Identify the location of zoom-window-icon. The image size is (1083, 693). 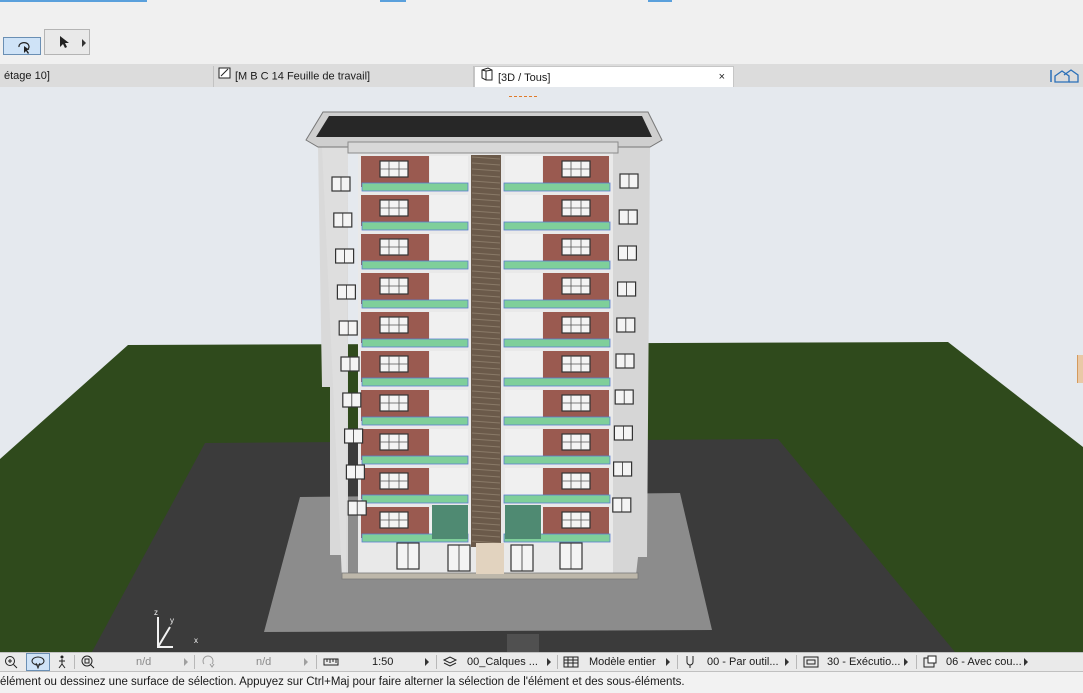
(88, 662).